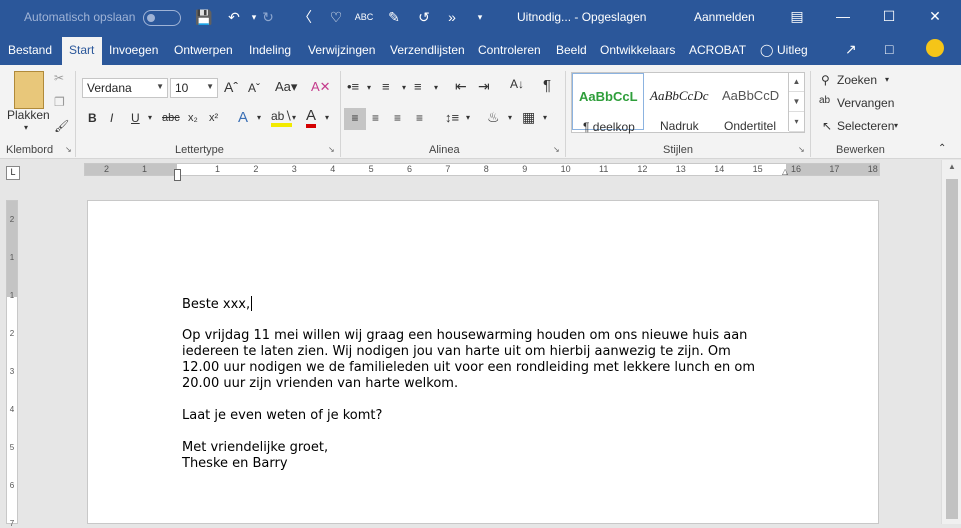 The height and width of the screenshot is (528, 961). Describe the element at coordinates (556, 149) in the screenshot. I see `paragraph-launcher-icon: ↘` at that location.